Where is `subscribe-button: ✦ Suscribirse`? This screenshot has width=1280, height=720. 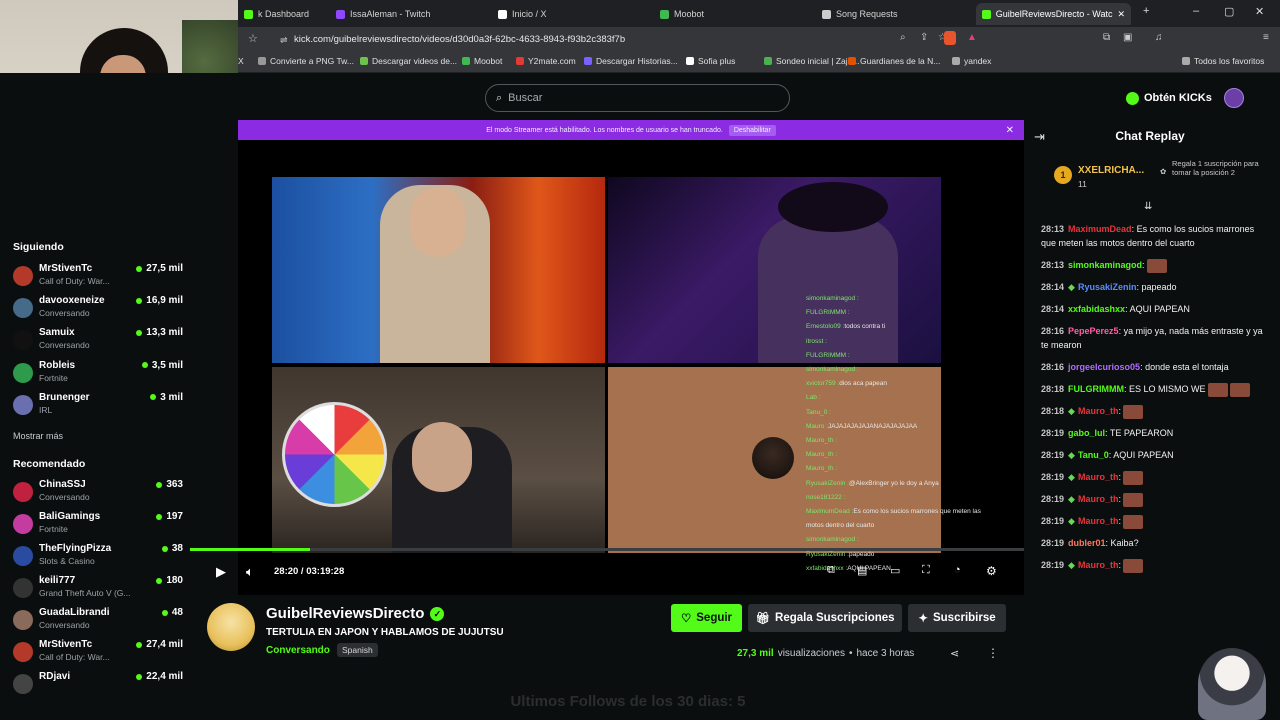
subscribe-button: ✦ Suscribirse is located at coordinates (957, 618).